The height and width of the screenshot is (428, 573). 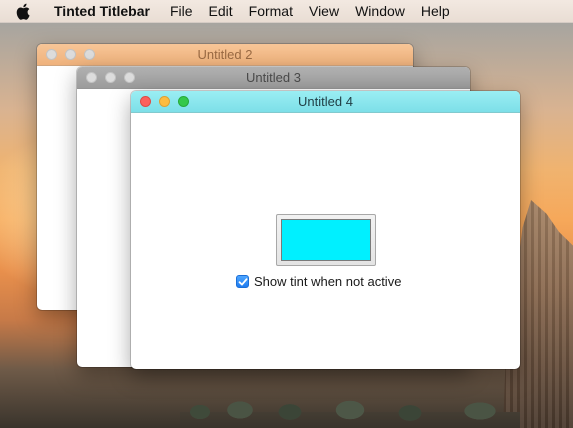 I want to click on window-title: Untitled 2, so click(x=225, y=54).